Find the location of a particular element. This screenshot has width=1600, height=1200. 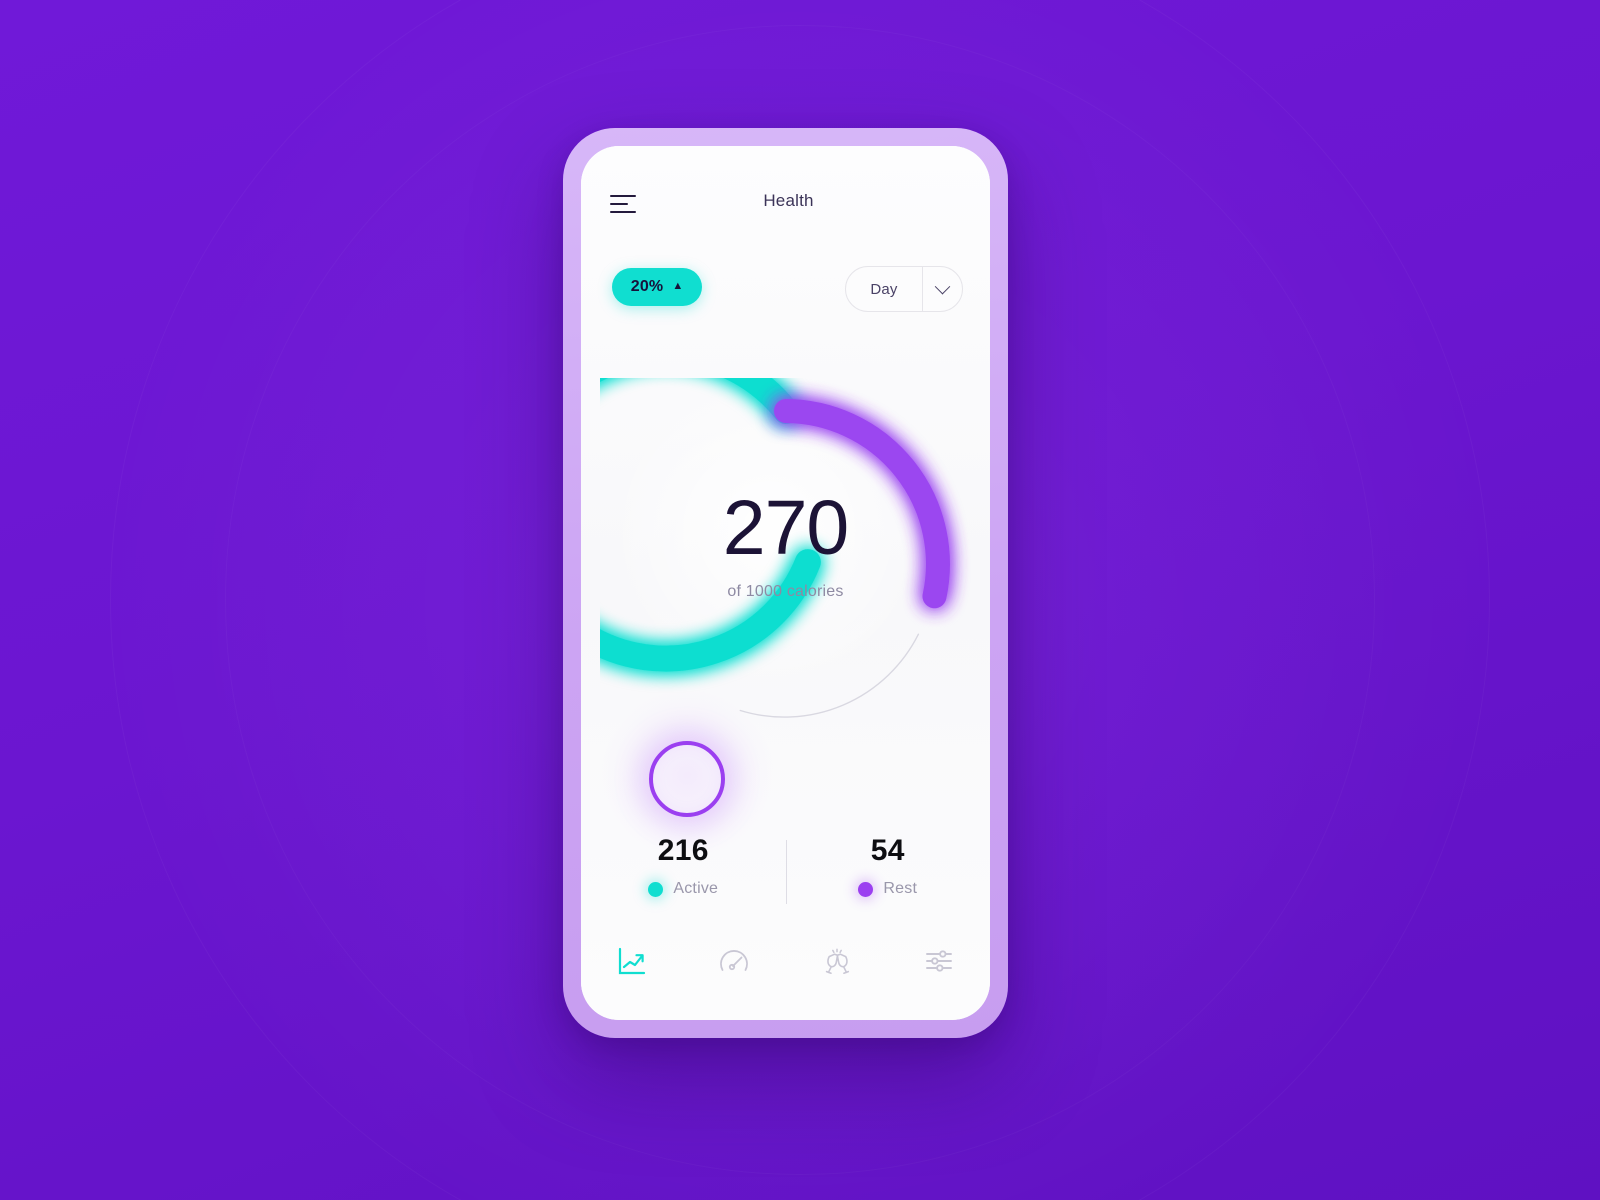

calorie-gauge: 270 of 1000 calories is located at coordinates (785, 564).